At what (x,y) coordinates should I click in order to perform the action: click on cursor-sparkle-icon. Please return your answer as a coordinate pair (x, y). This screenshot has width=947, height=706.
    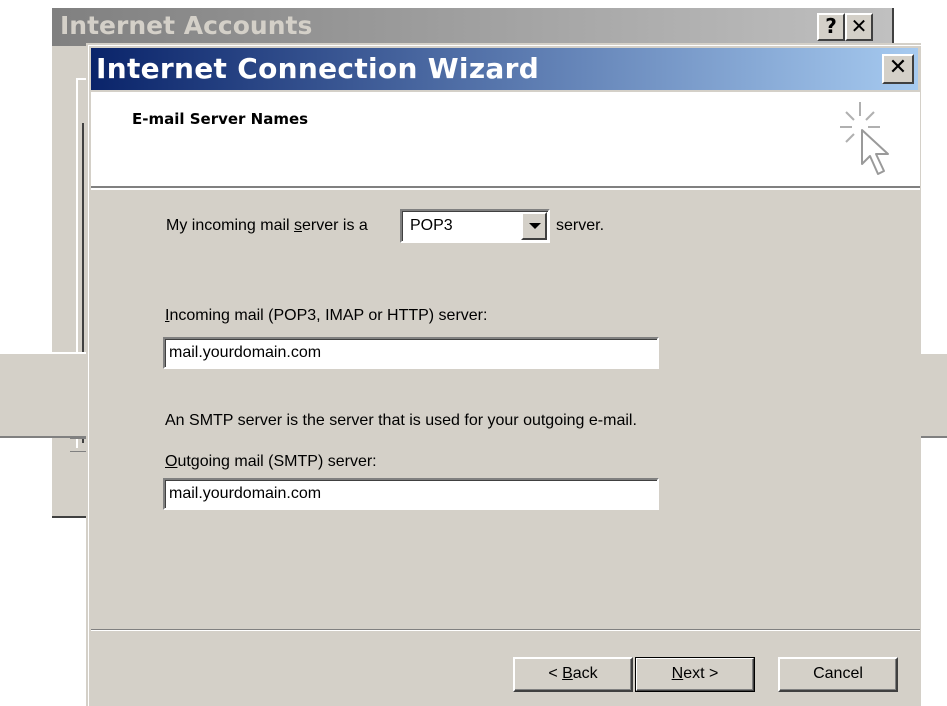
    Looking at the image, I should click on (864, 138).